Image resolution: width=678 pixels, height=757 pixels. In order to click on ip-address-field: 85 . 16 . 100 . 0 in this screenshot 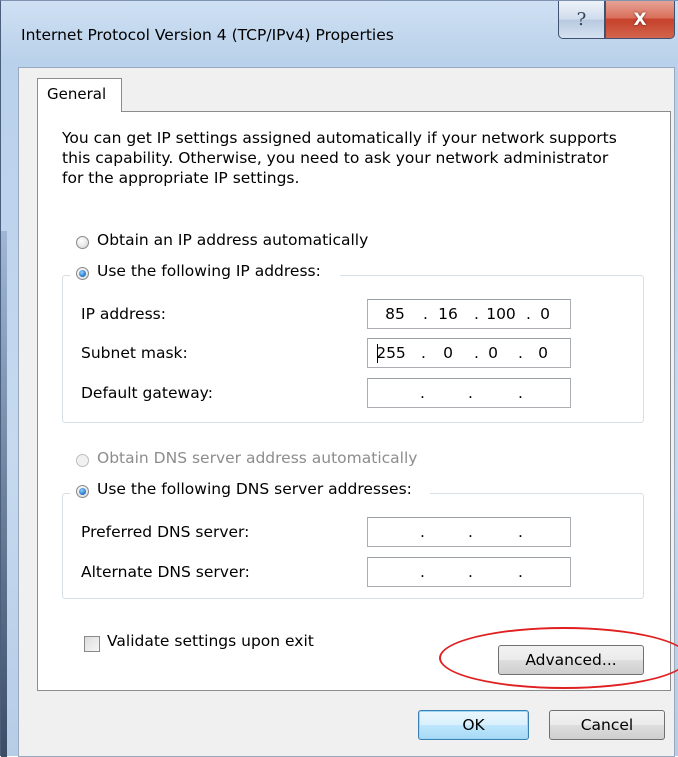, I will do `click(469, 314)`.